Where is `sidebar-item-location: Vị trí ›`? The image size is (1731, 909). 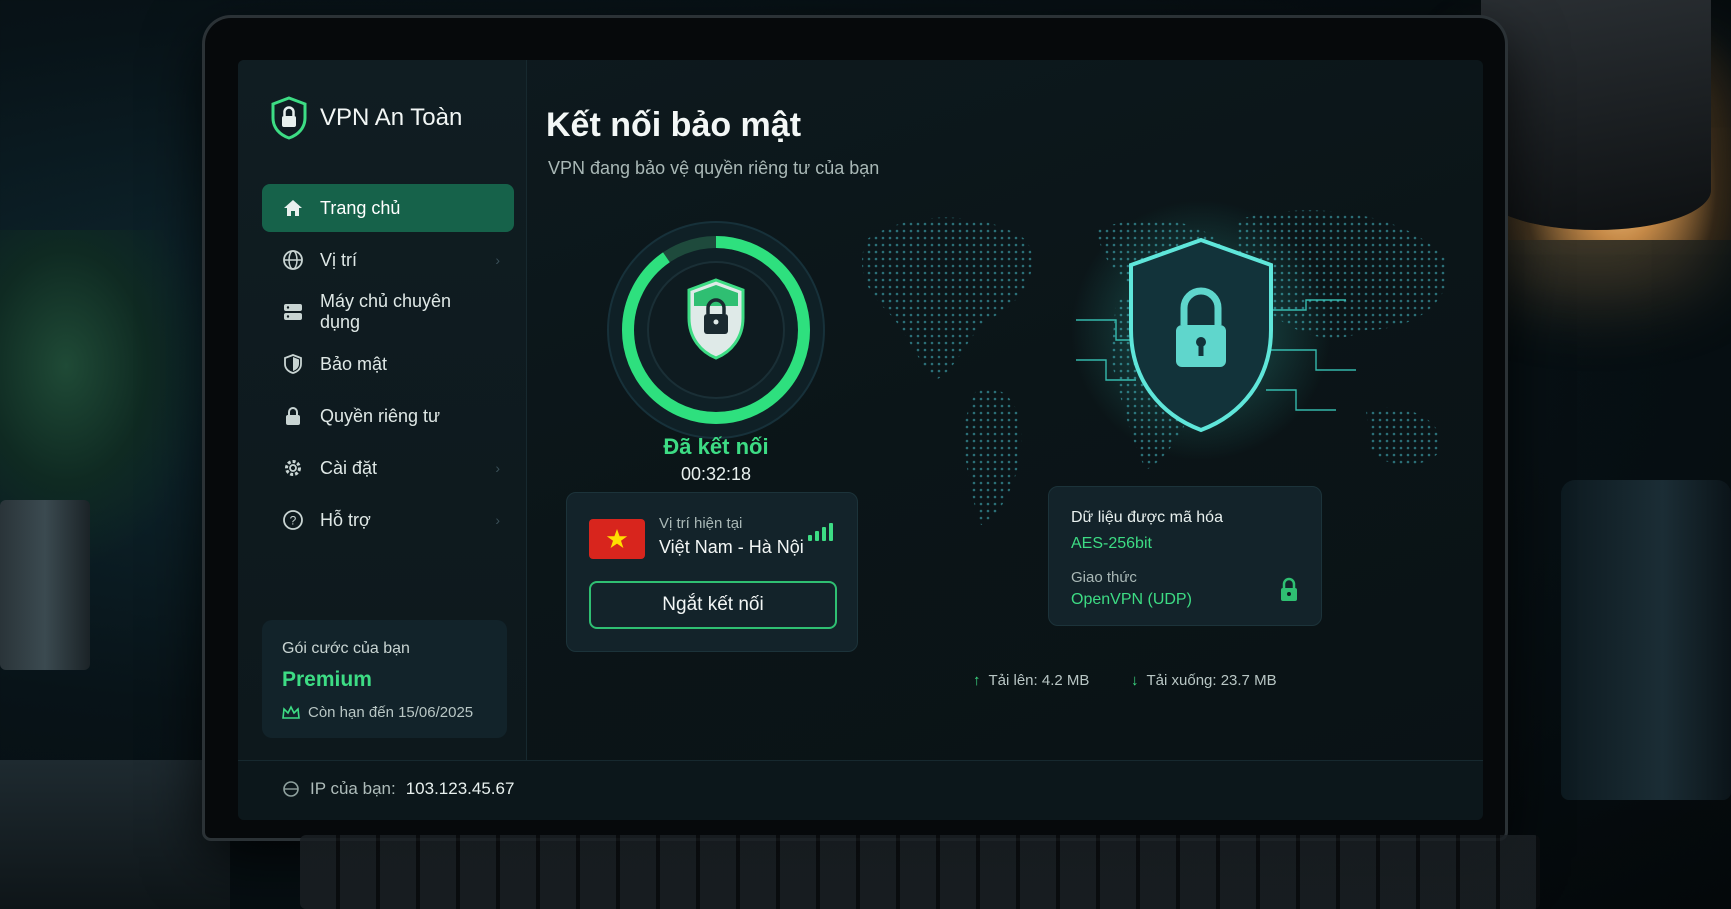
sidebar-item-location: Vị trí › is located at coordinates (388, 260).